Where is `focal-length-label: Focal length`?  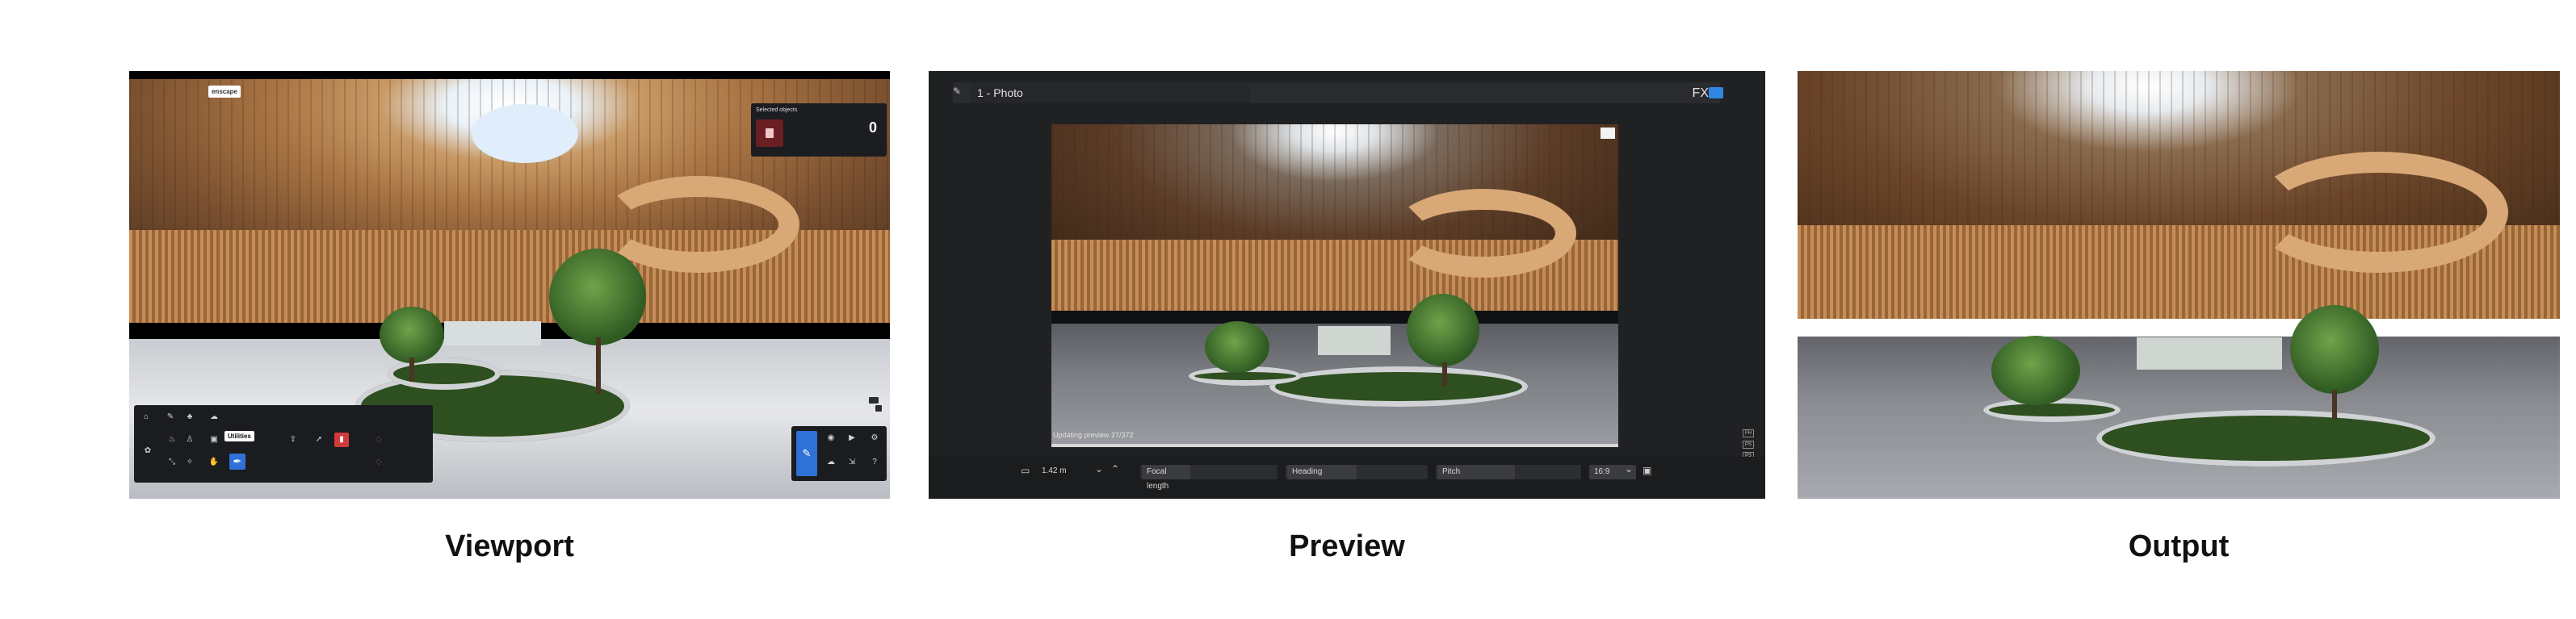
focal-length-label: Focal length is located at coordinates (1166, 478).